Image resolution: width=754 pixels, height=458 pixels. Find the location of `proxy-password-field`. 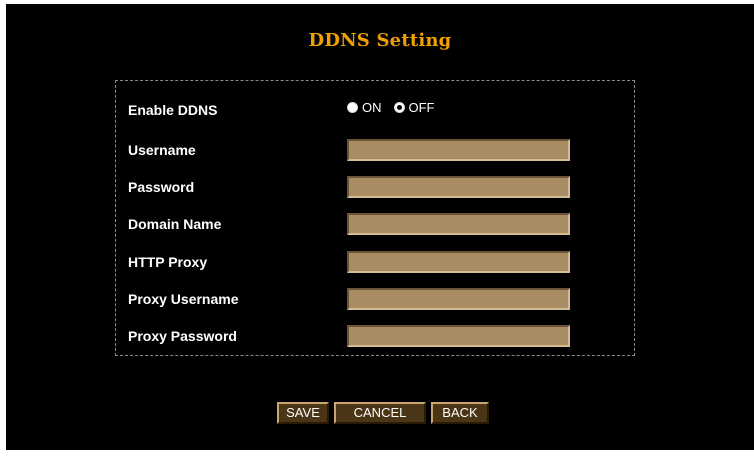

proxy-password-field is located at coordinates (458, 336).